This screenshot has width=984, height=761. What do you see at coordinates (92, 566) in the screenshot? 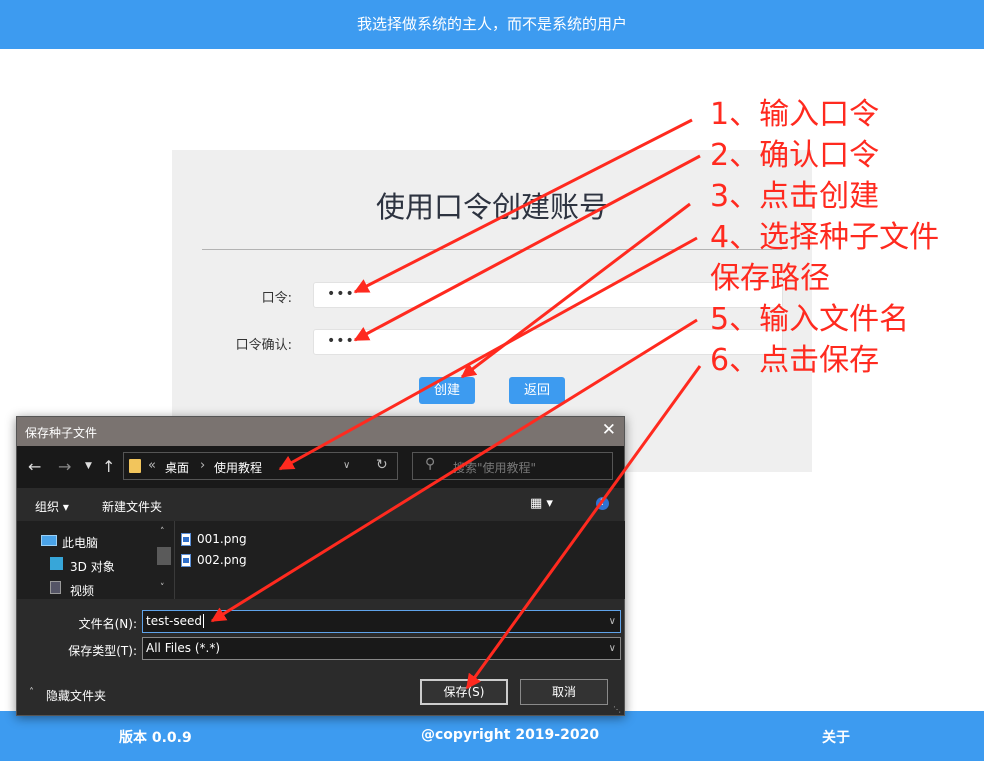
I see `nav-item-3d-objects: 3D 对象` at bounding box center [92, 566].